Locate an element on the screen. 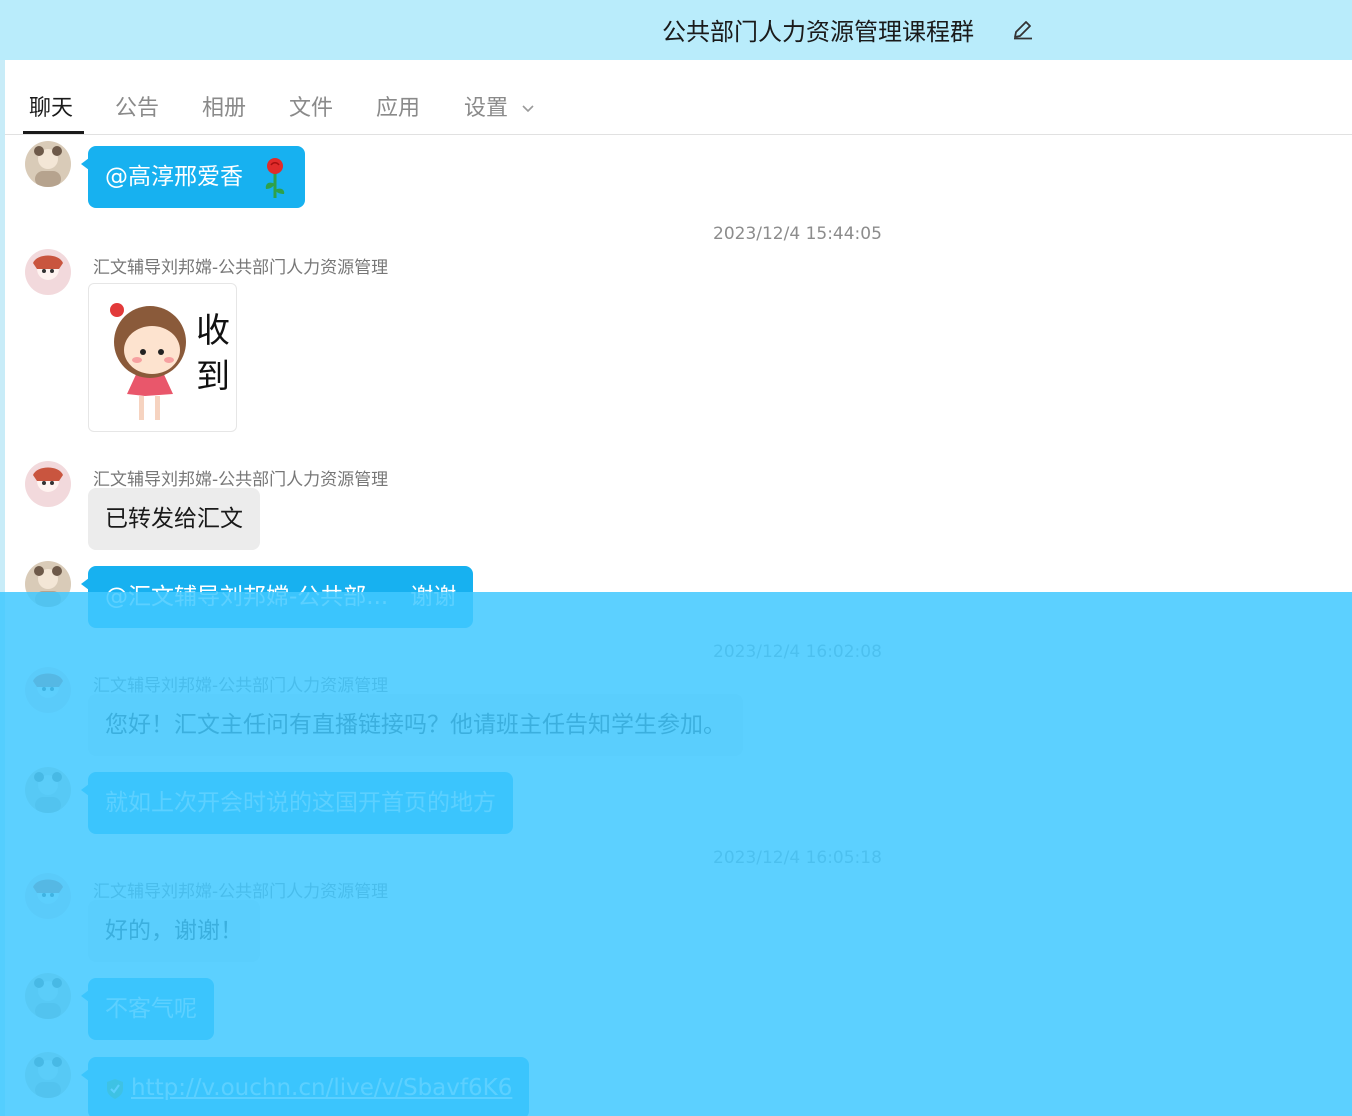  message-text: 已转发给汇文 is located at coordinates (174, 519).